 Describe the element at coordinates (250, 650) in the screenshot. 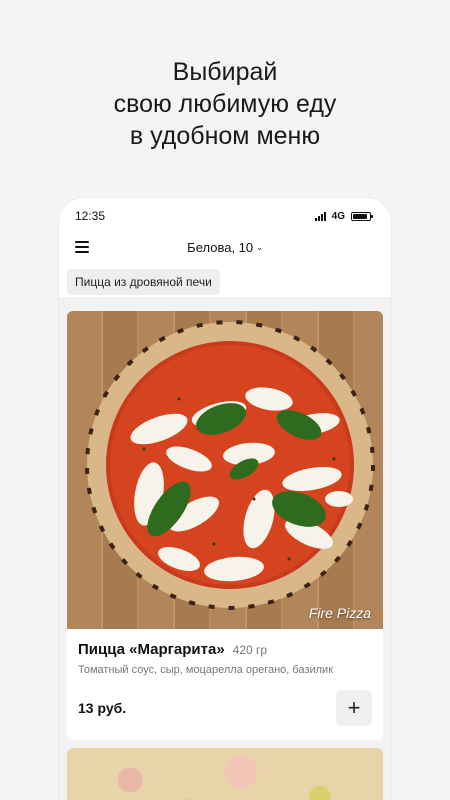

I see `product-weight: 420 гр` at that location.